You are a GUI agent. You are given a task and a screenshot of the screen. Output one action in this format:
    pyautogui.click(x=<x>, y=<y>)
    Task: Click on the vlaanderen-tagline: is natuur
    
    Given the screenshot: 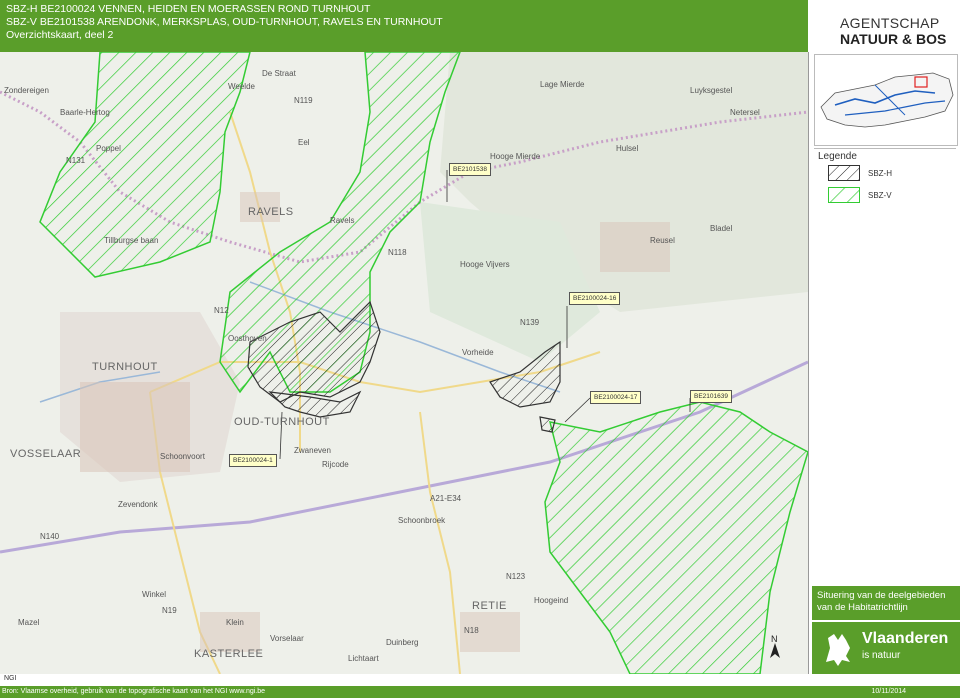 What is the action you would take?
    pyautogui.click(x=881, y=655)
    